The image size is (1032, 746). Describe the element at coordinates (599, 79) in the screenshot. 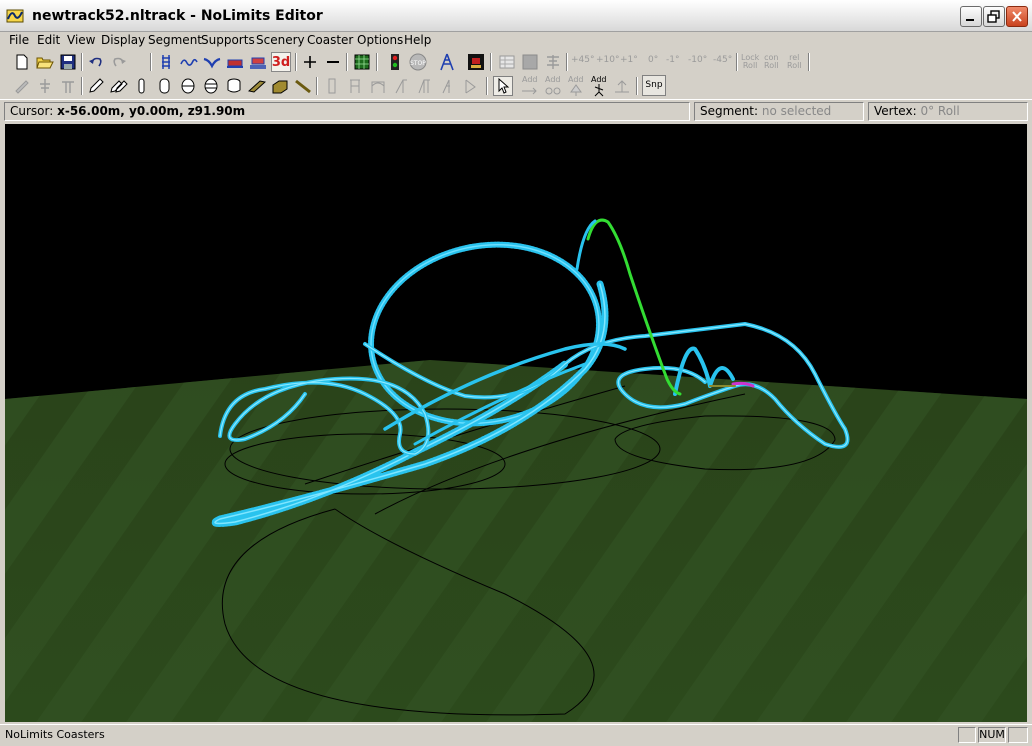

I see `add-person-label: Add` at that location.